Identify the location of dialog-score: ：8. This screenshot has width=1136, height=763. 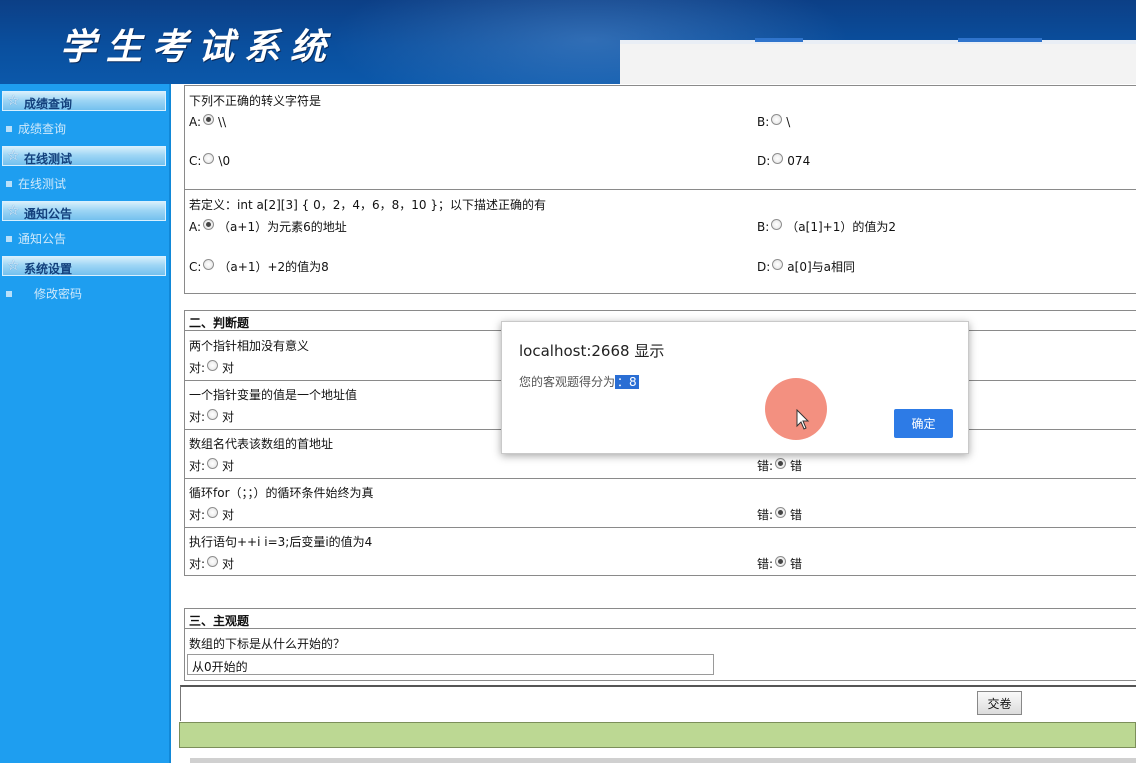
(627, 382).